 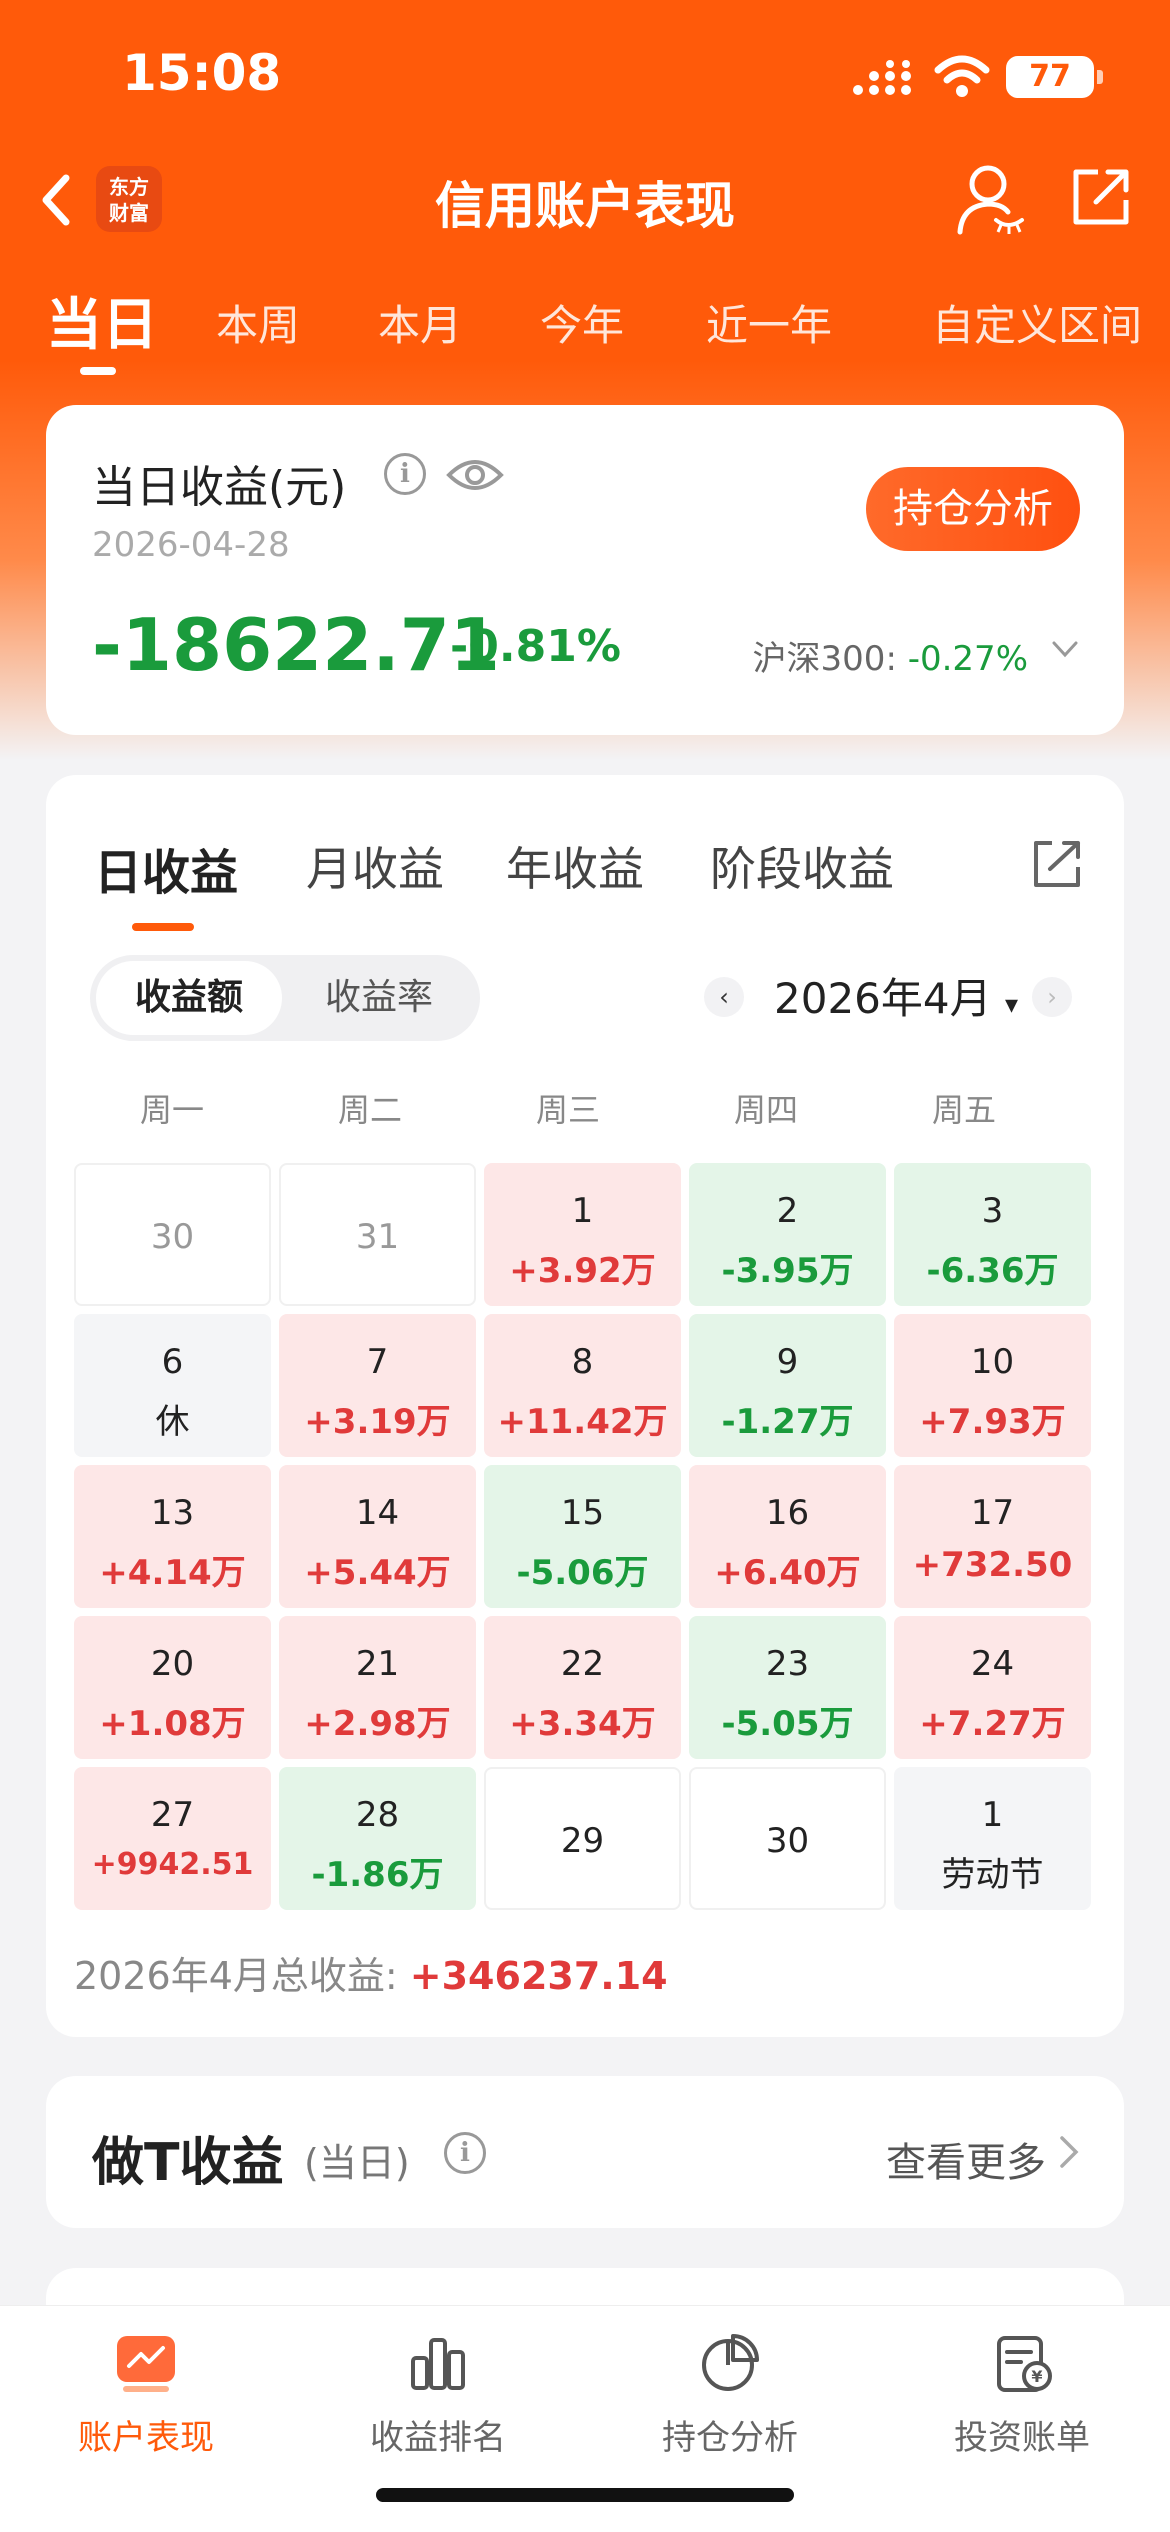 What do you see at coordinates (582, 1664) in the screenshot?
I see `day-number: 22` at bounding box center [582, 1664].